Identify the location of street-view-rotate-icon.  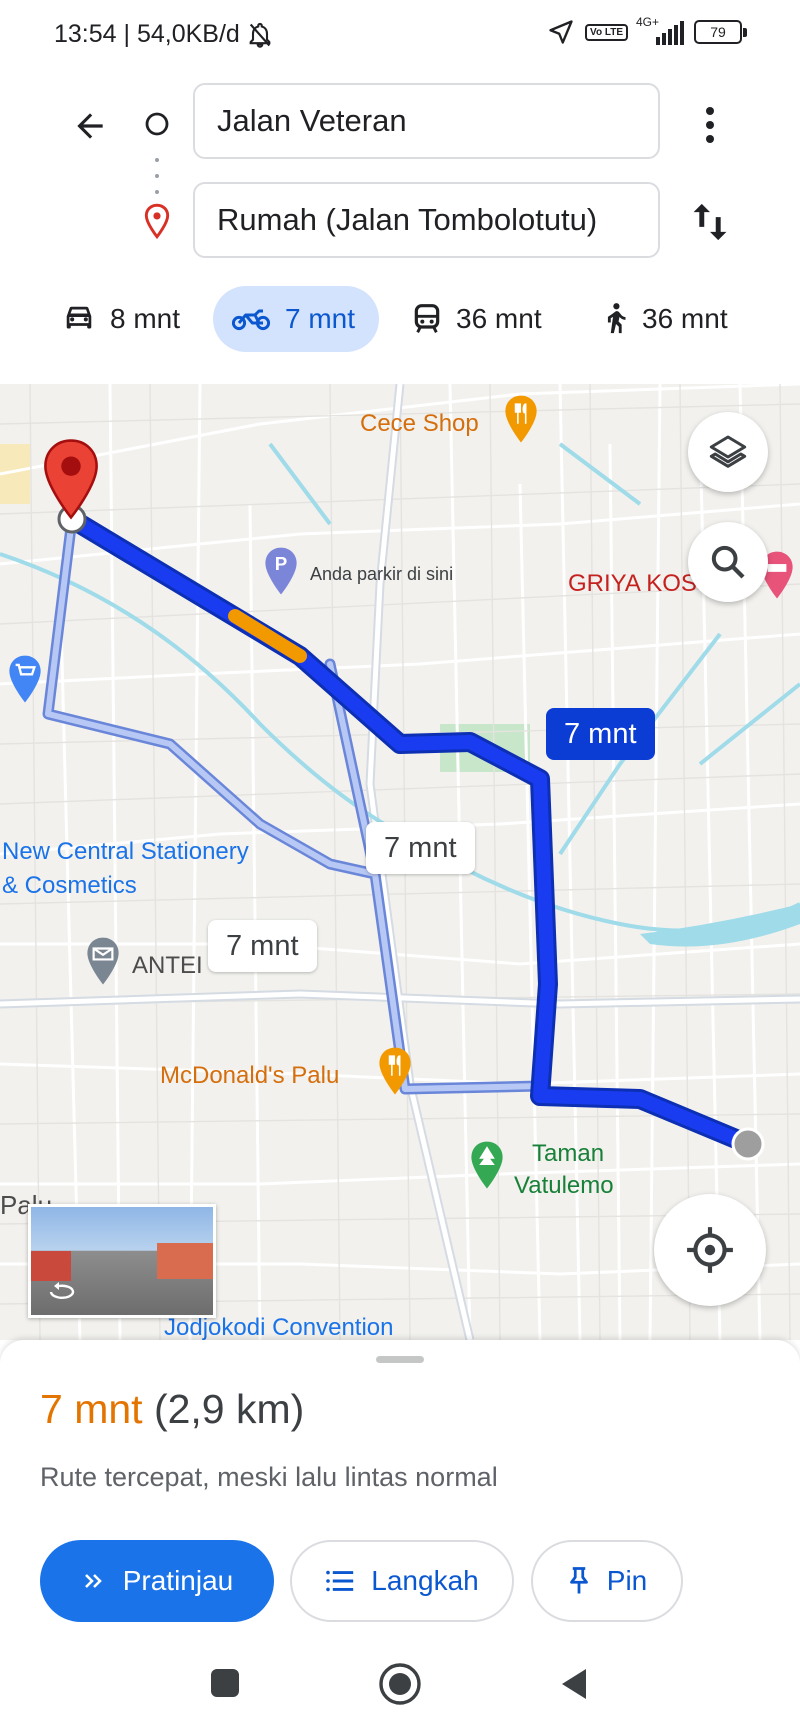
(62, 1290).